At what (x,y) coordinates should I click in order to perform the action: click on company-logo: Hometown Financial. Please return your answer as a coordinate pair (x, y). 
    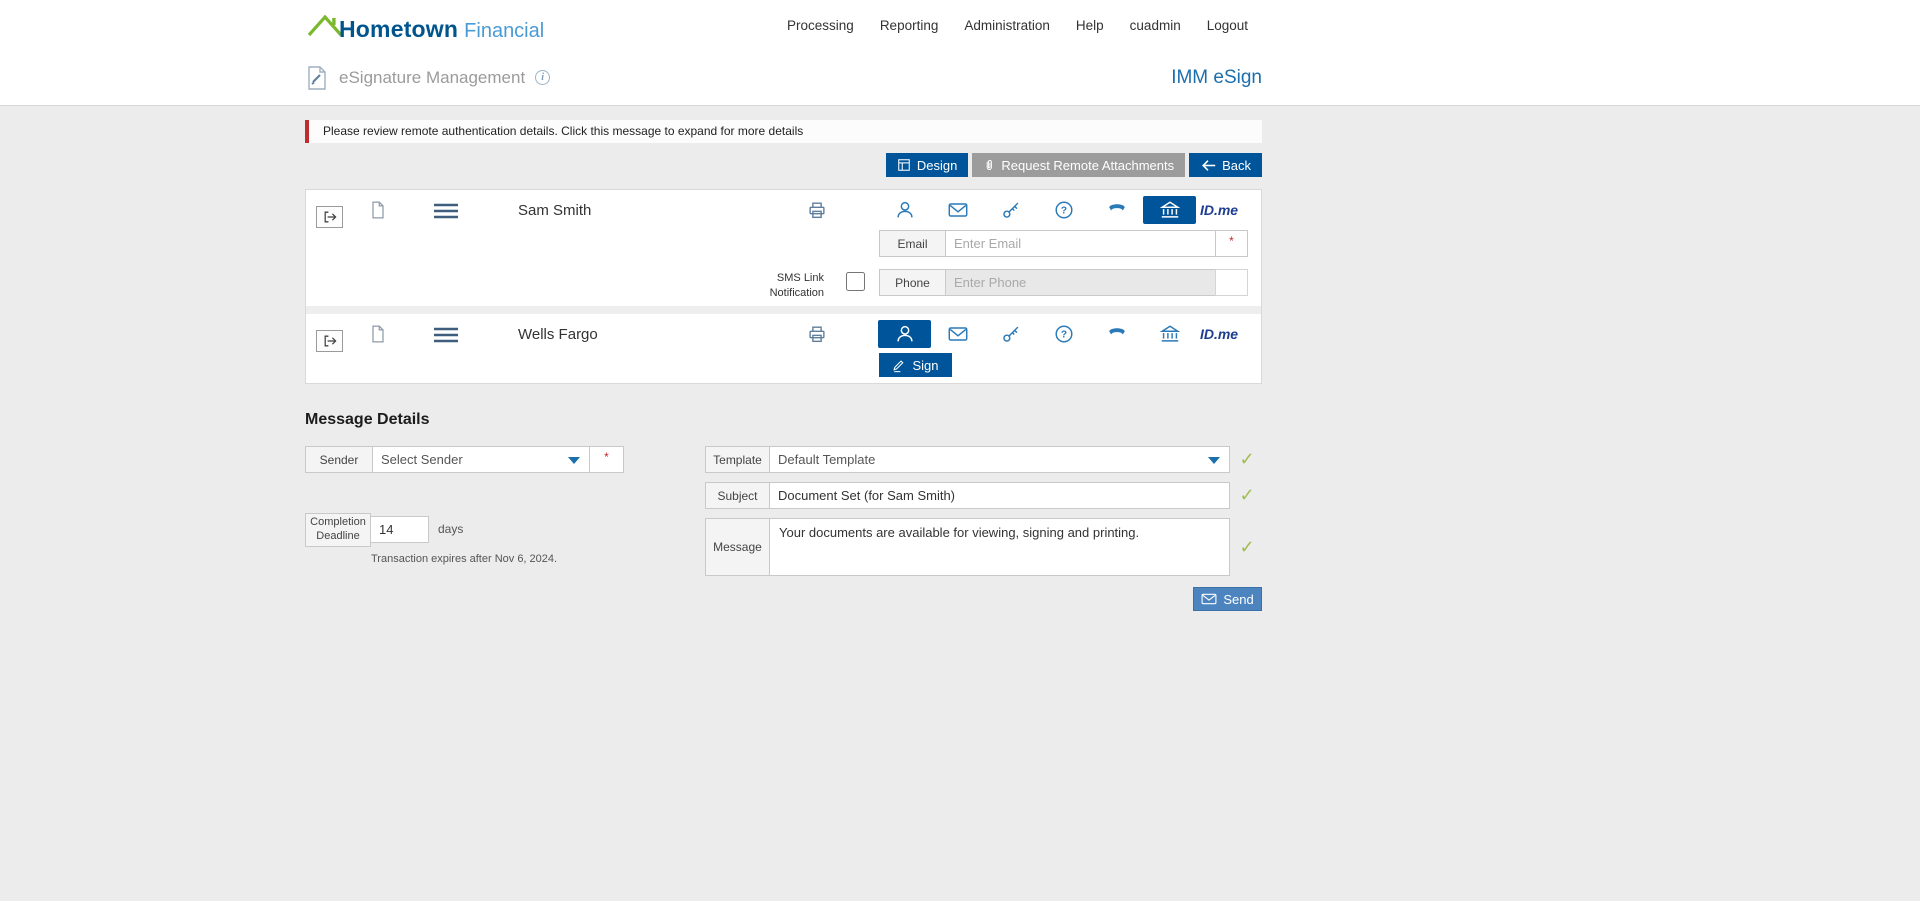
    Looking at the image, I should click on (424, 26).